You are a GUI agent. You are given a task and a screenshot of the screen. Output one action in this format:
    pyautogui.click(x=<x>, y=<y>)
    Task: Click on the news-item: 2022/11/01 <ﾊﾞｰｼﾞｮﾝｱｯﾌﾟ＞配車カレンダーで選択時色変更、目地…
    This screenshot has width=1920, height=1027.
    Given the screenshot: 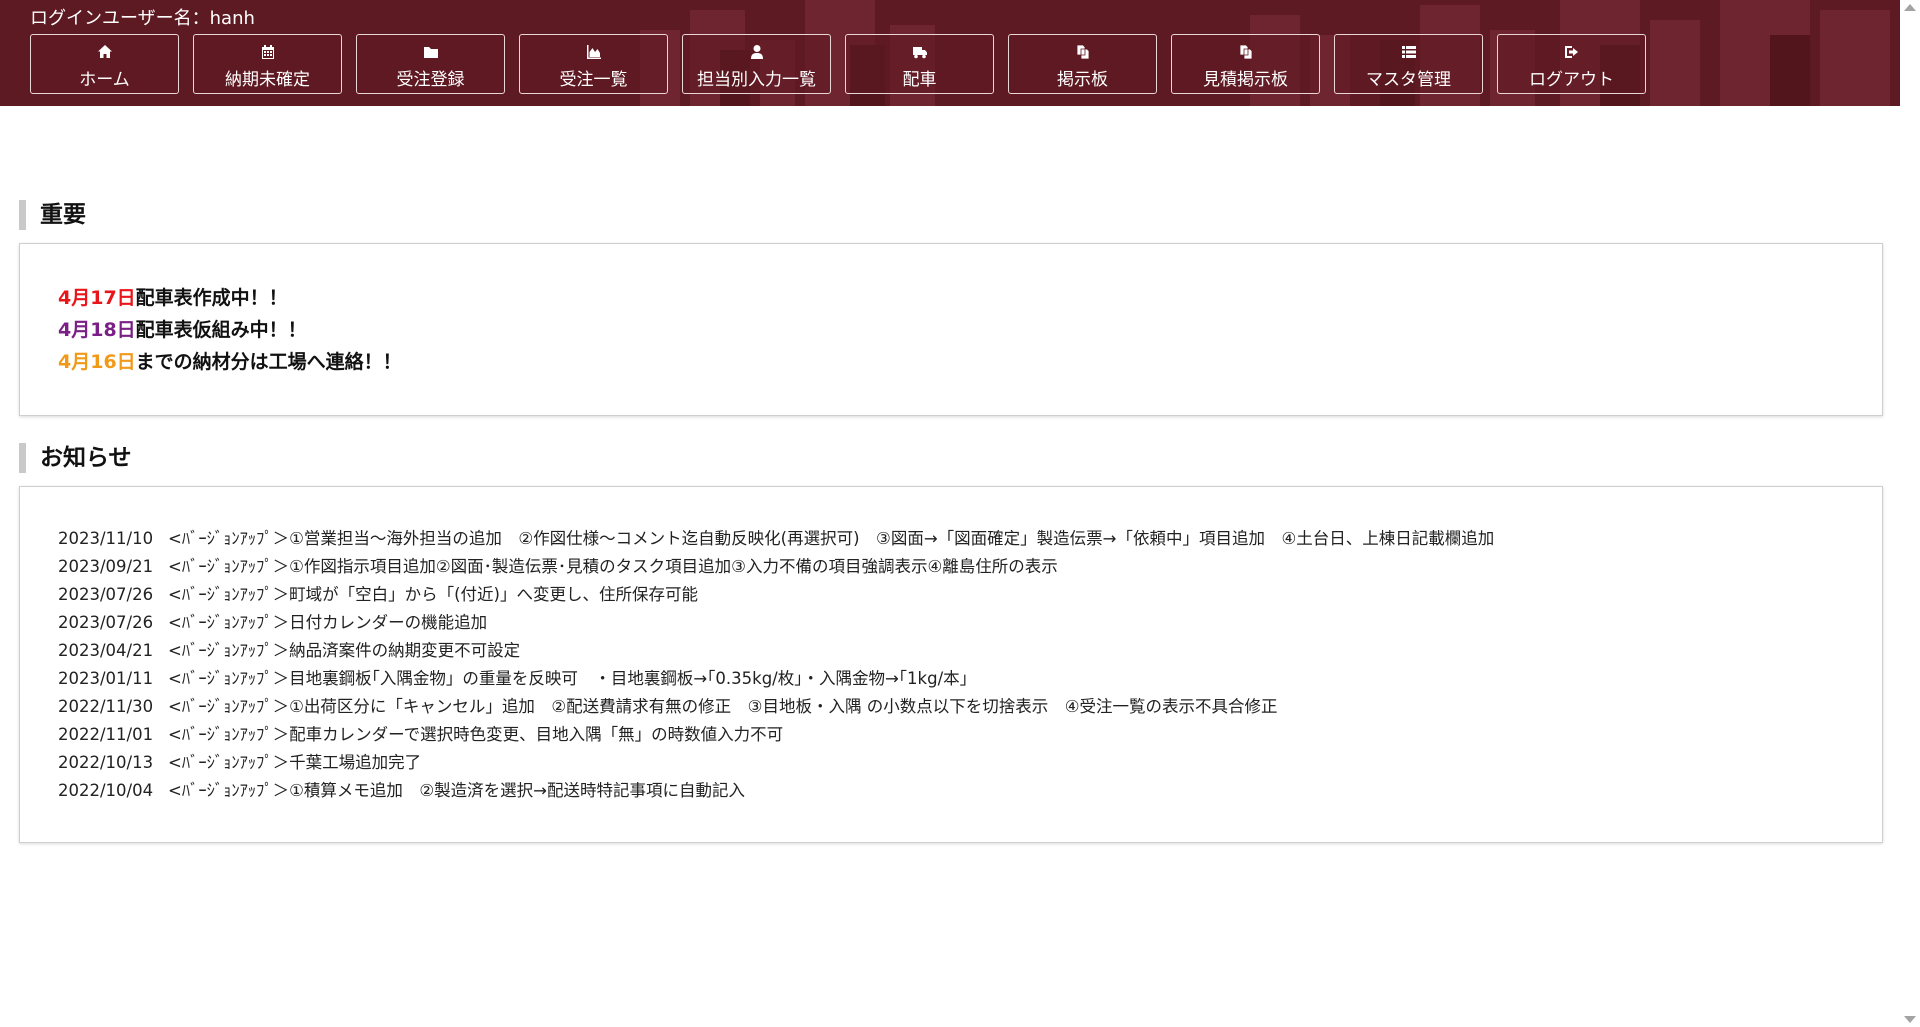 What is the action you would take?
    pyautogui.click(x=970, y=735)
    